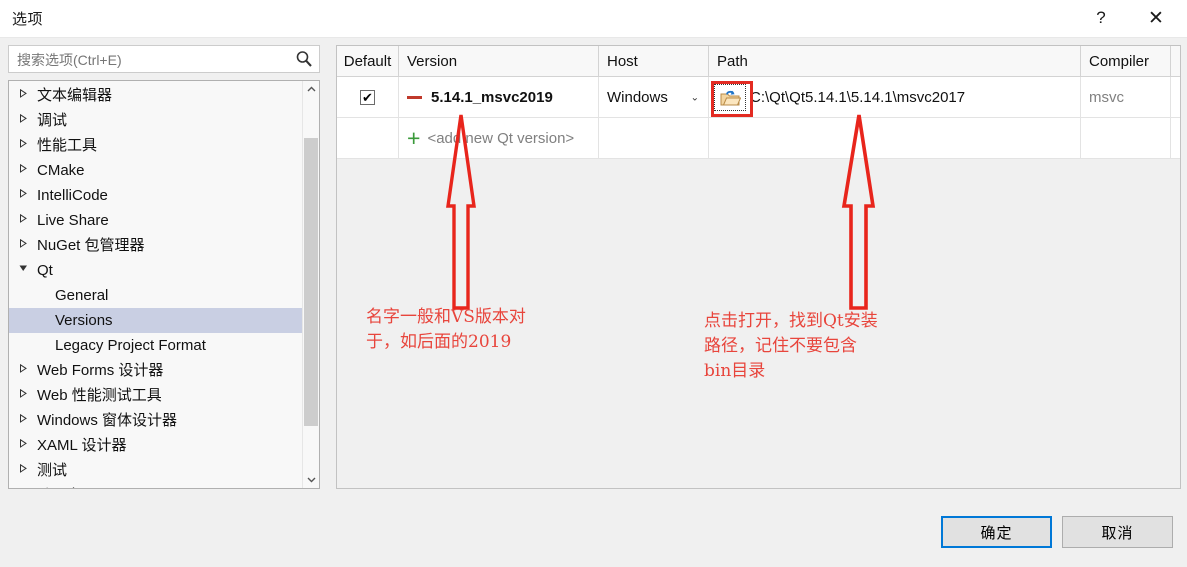 This screenshot has height=567, width=1187. What do you see at coordinates (1126, 138) in the screenshot?
I see `add-row-compiler-cell` at bounding box center [1126, 138].